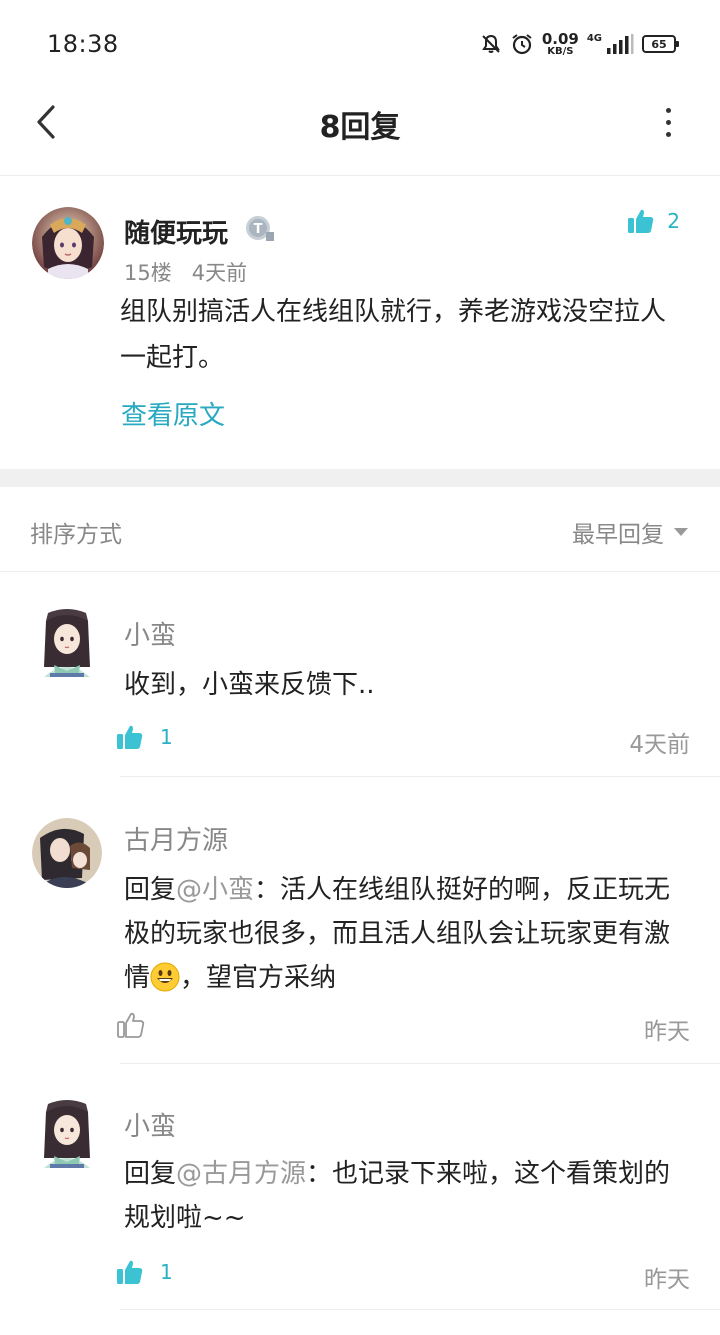 This screenshot has height=1335, width=720. I want to click on more-button, so click(668, 122).